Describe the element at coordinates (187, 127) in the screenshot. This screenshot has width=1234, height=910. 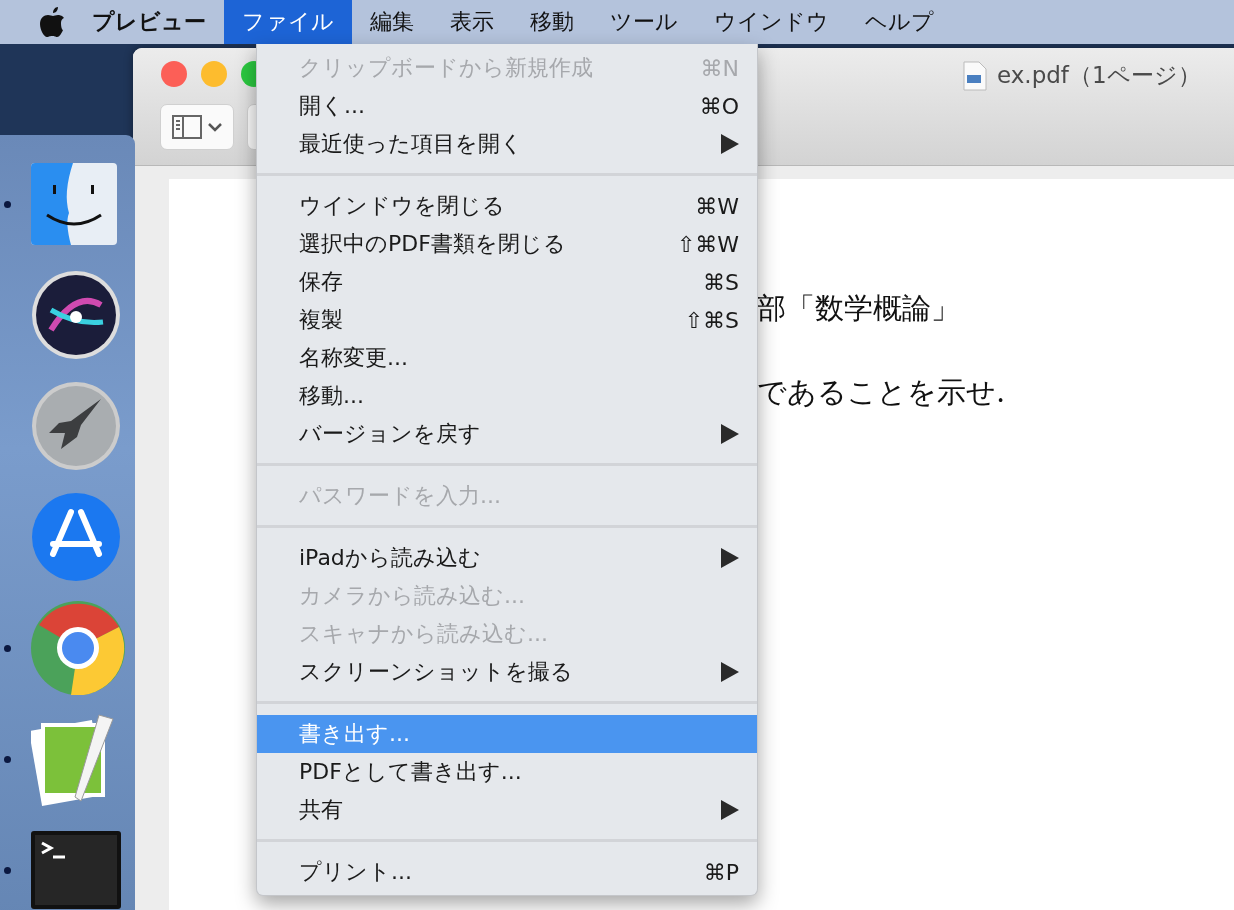
I see `sidebar-icon` at that location.